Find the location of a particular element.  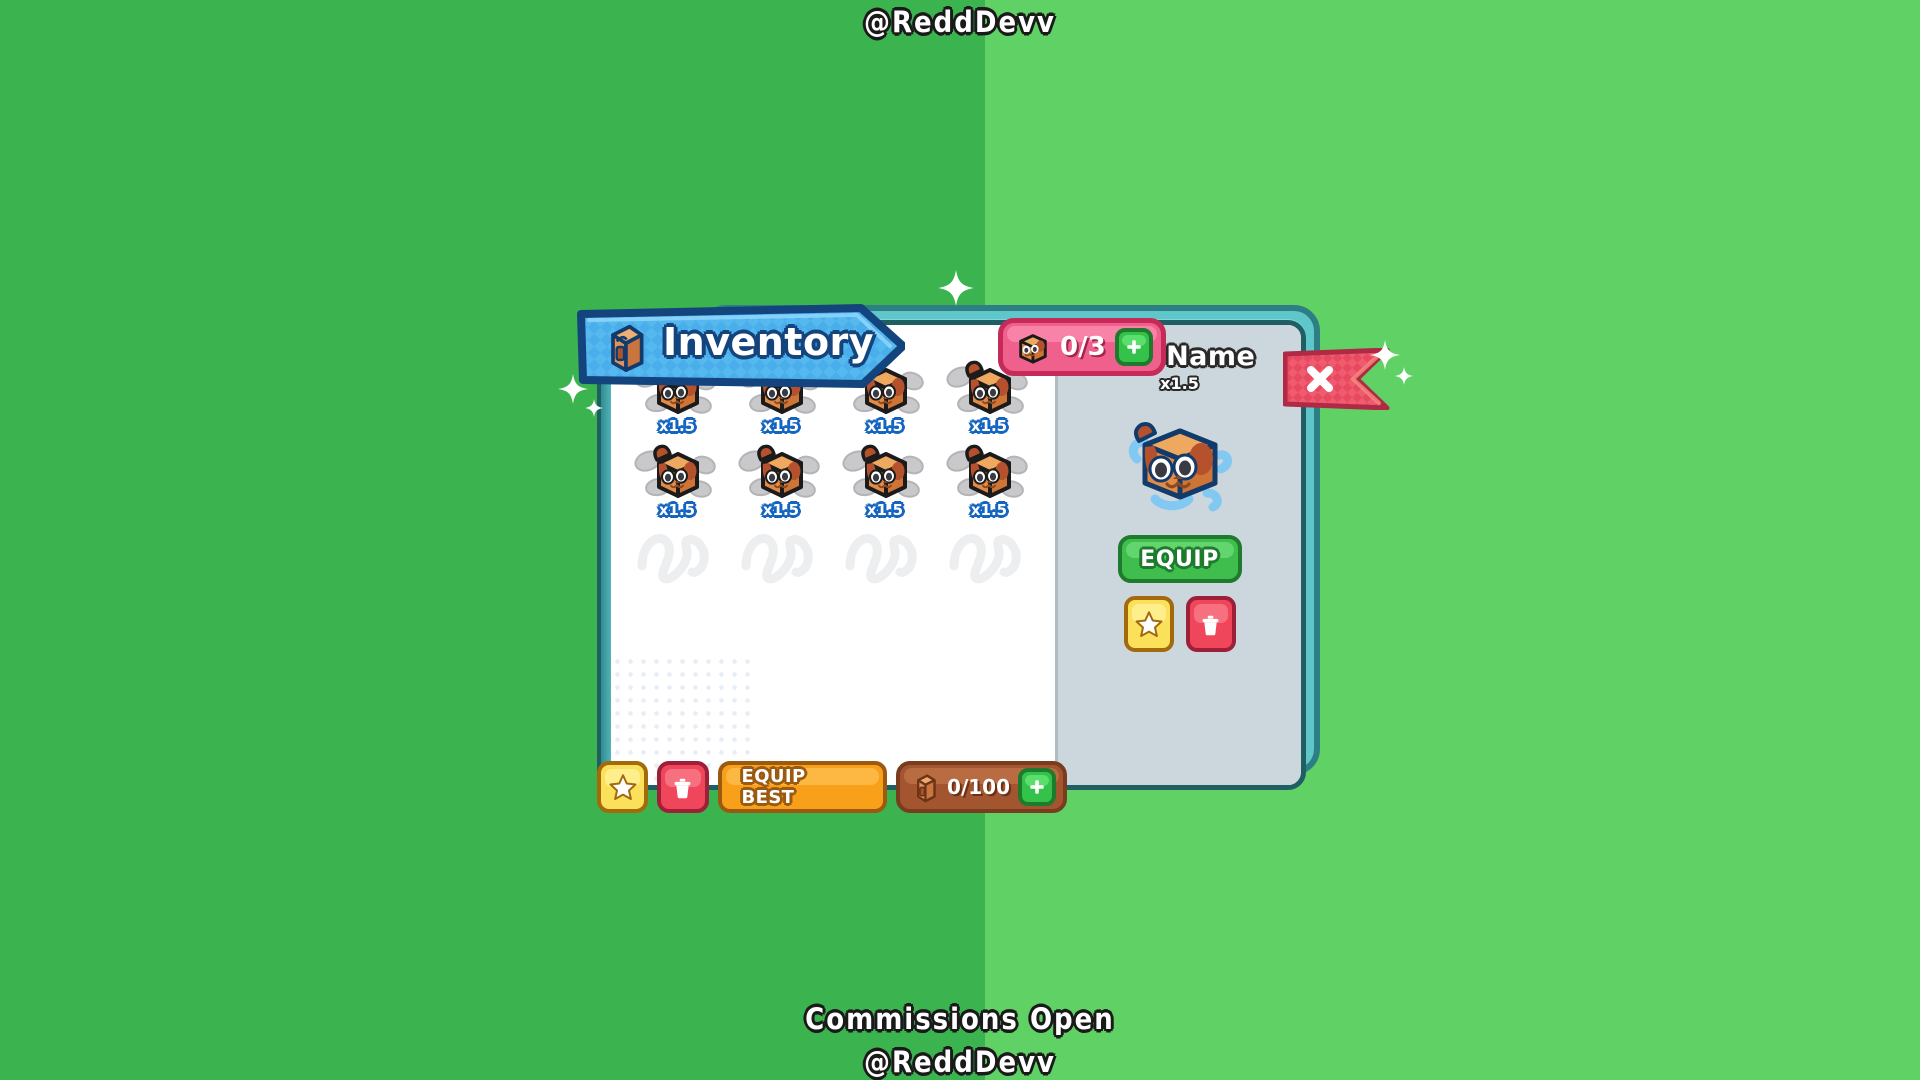

favorite-pet-button is located at coordinates (1148, 624).